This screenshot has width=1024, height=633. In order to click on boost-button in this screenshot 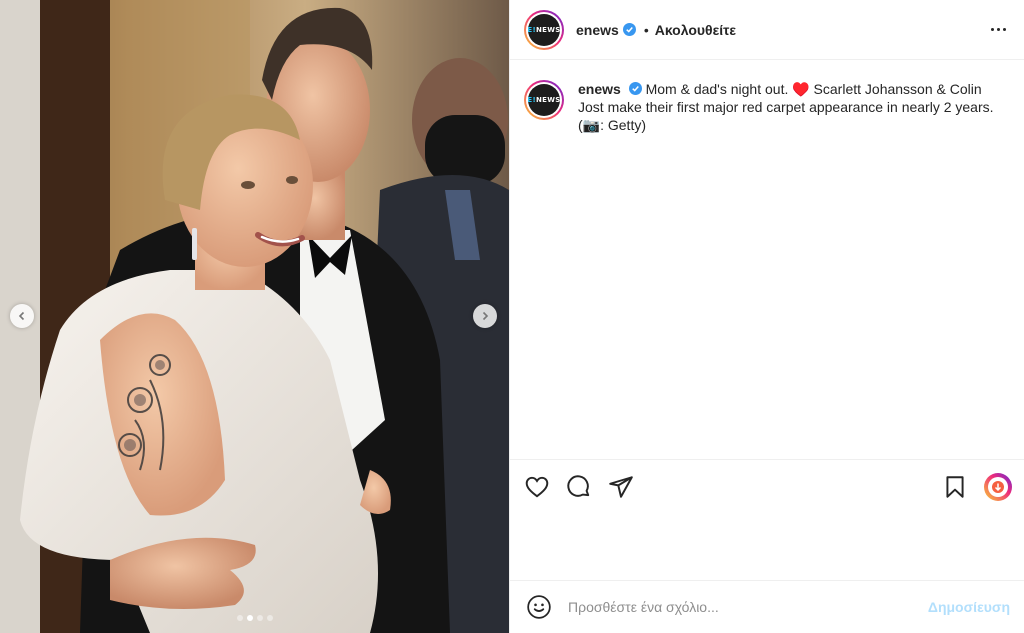, I will do `click(998, 487)`.